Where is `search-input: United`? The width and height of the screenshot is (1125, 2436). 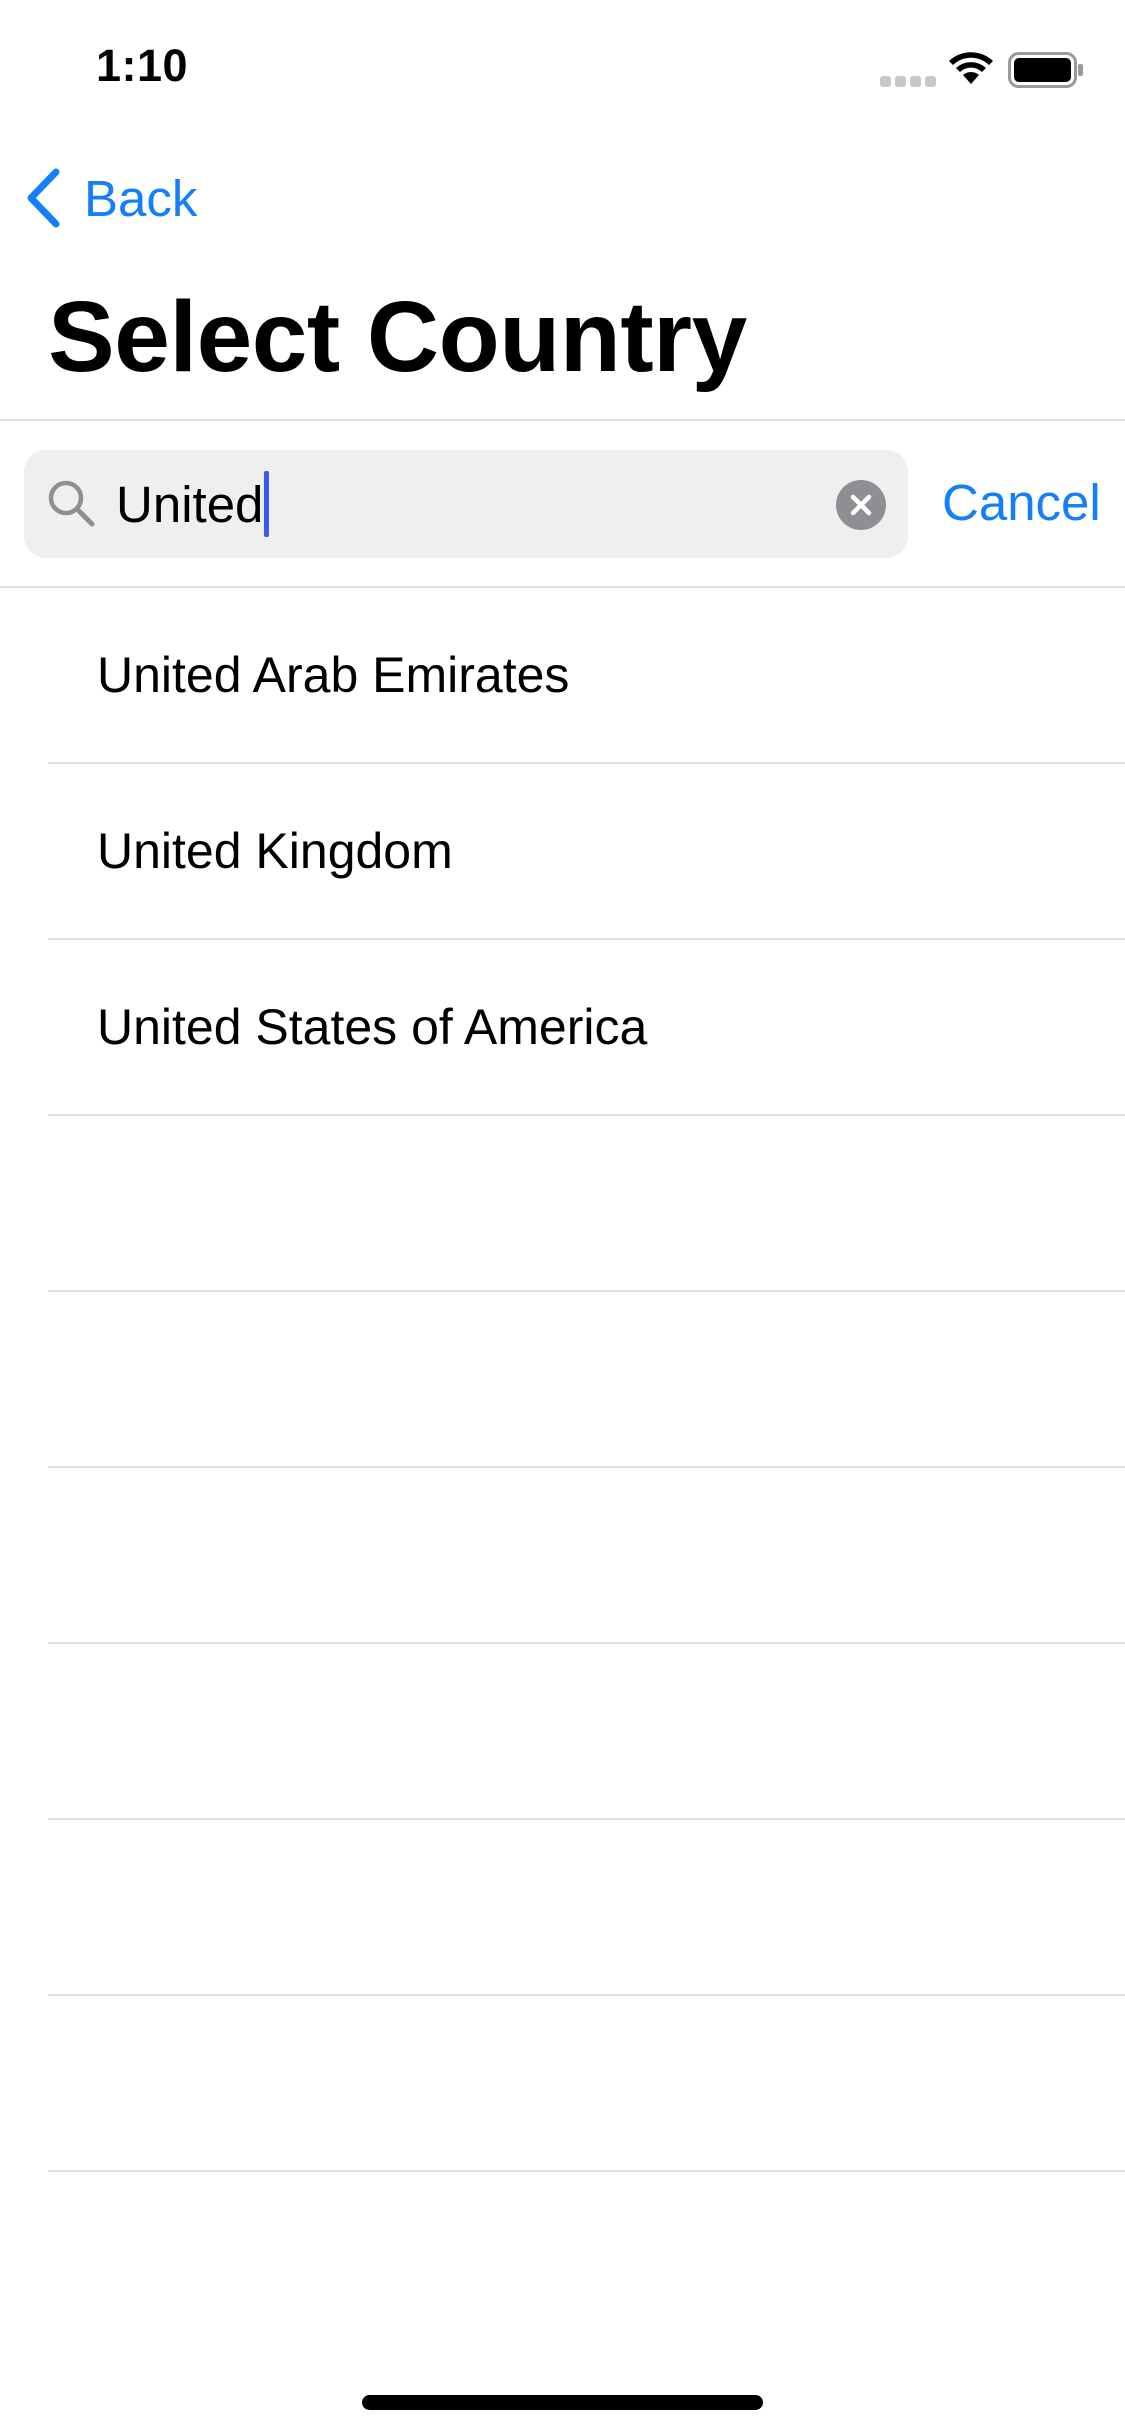
search-input: United is located at coordinates (466, 504).